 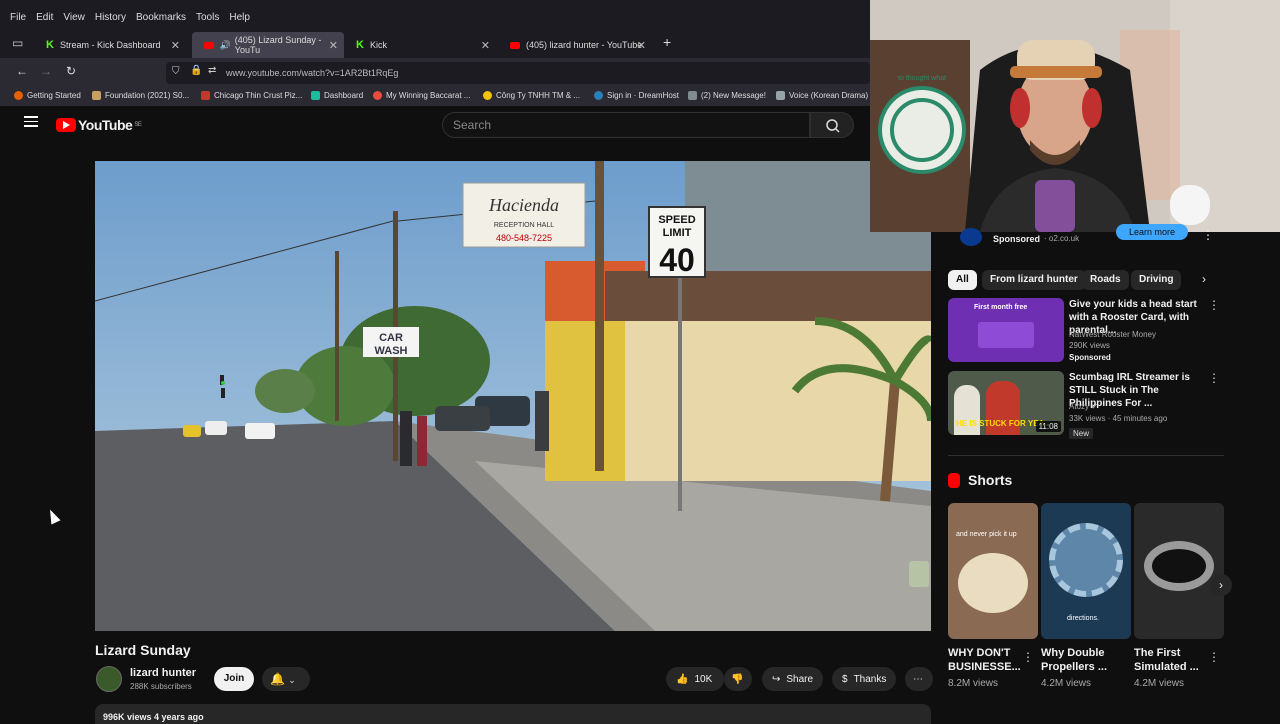 What do you see at coordinates (973, 683) in the screenshot?
I see `short-views: 8.2M views` at bounding box center [973, 683].